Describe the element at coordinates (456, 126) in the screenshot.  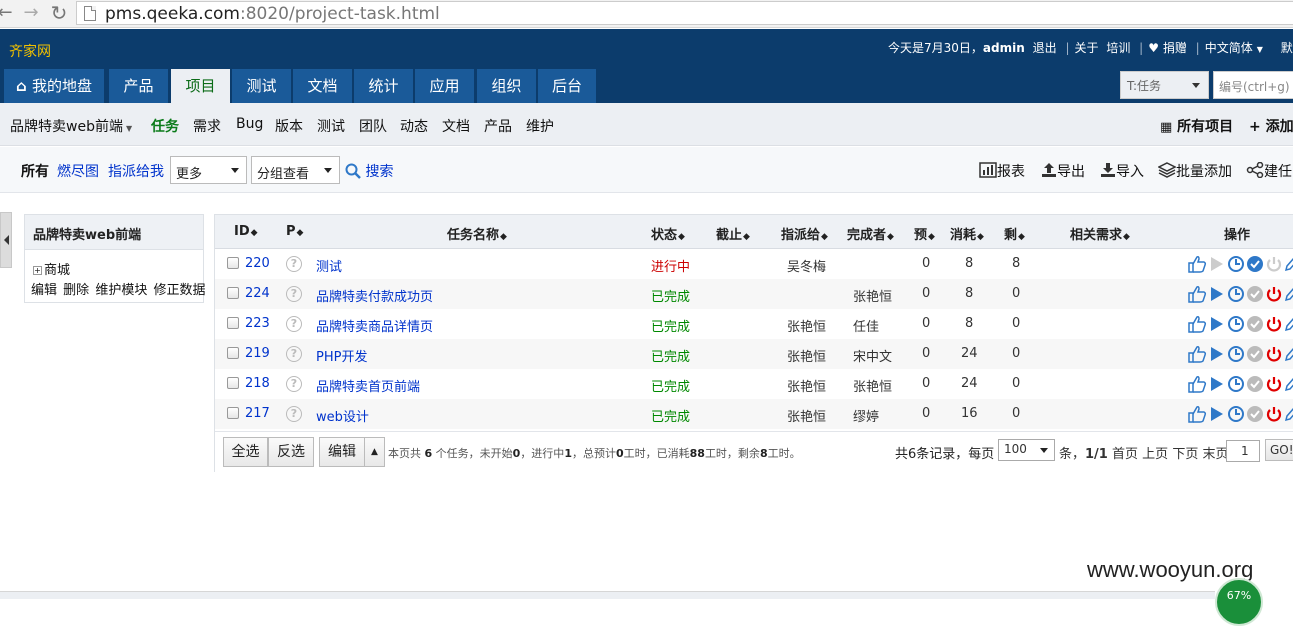
I see `project-nav-item: 文档` at that location.